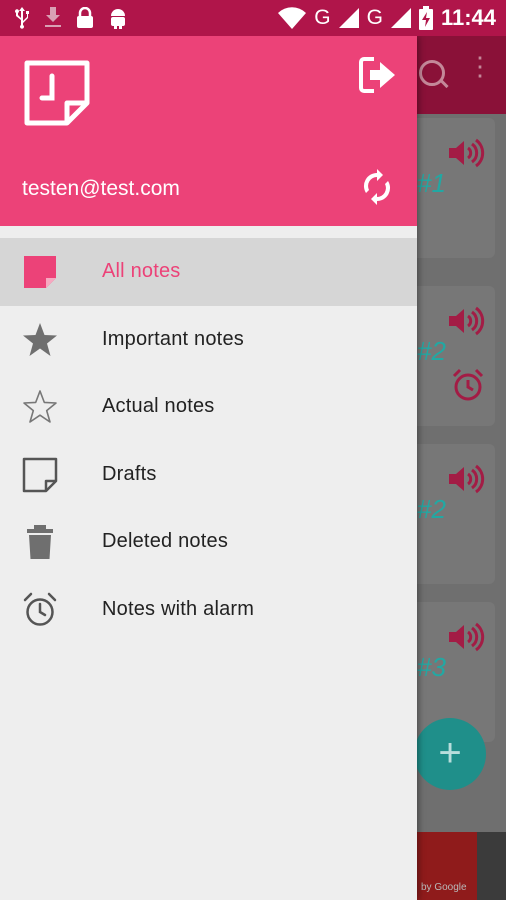 The width and height of the screenshot is (506, 900). What do you see at coordinates (292, 18) in the screenshot?
I see `wifi-icon` at bounding box center [292, 18].